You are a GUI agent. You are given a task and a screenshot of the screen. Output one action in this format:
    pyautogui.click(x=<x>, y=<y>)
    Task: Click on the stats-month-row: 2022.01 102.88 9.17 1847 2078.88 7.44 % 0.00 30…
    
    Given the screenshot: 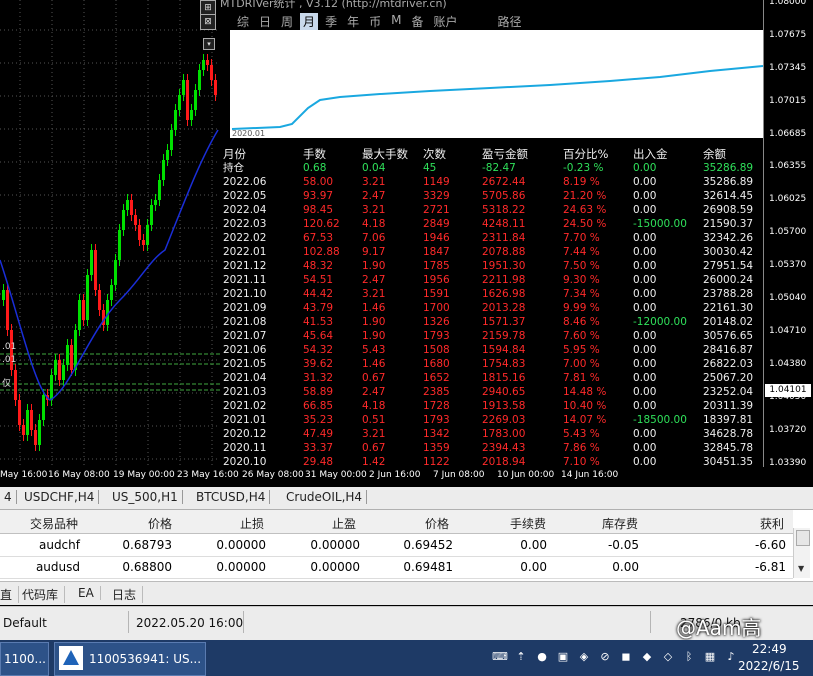 What is the action you would take?
    pyautogui.click(x=493, y=252)
    